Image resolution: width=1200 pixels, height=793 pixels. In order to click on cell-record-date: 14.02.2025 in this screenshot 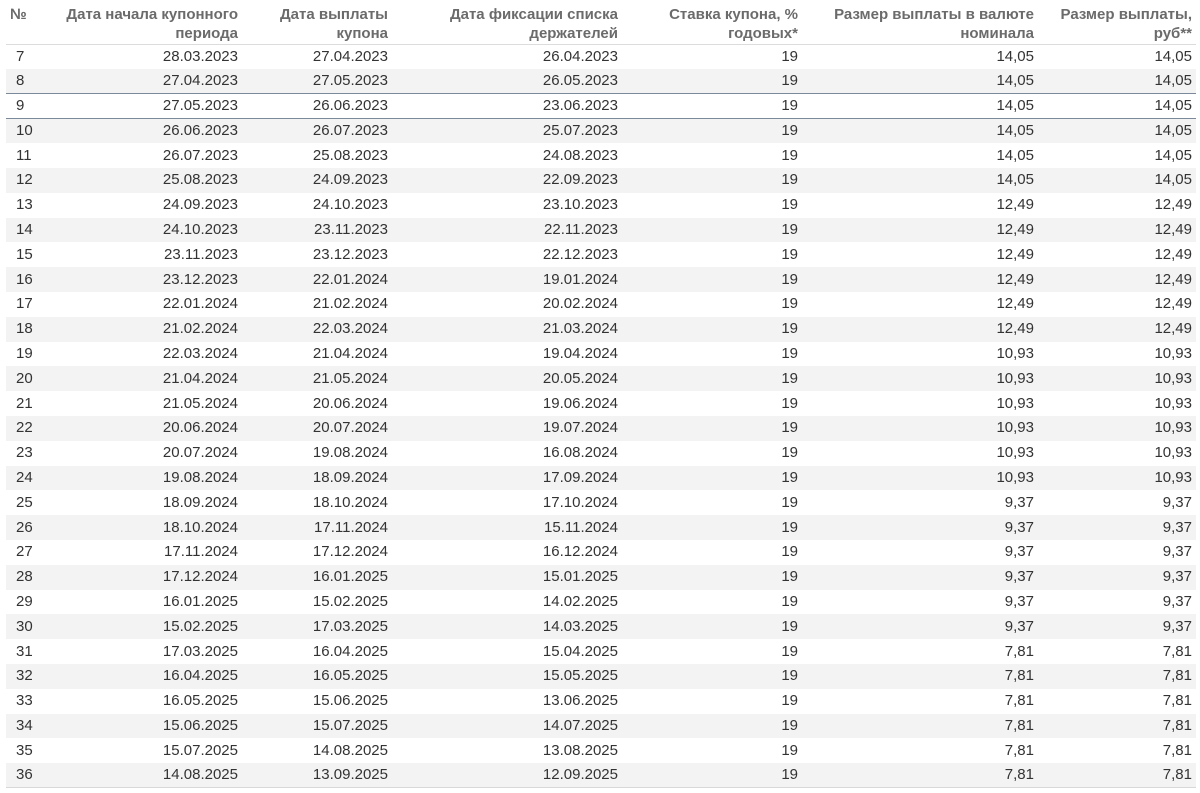, I will do `click(580, 601)`.